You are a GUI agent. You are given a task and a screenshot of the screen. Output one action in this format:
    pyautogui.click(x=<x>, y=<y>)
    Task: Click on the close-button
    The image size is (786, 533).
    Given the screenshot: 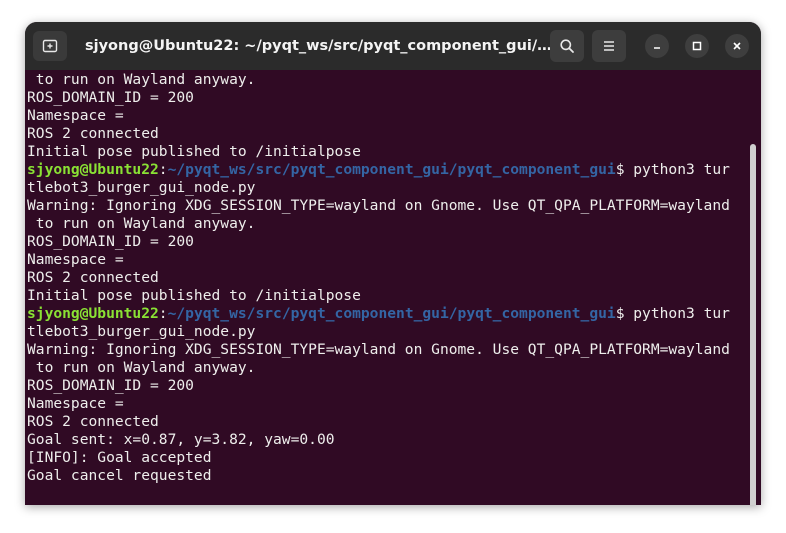 What is the action you would take?
    pyautogui.click(x=737, y=46)
    